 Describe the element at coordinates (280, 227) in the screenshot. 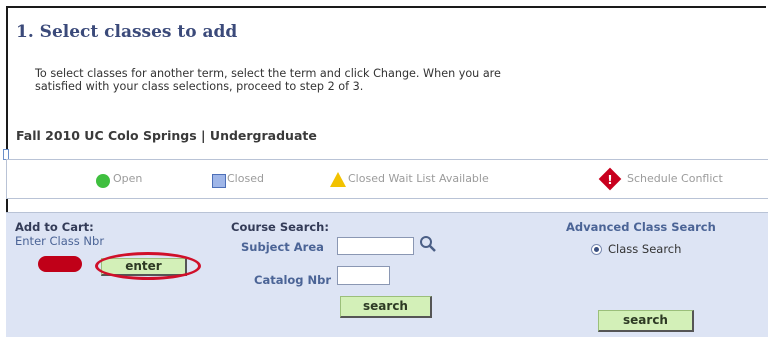

I see `course-search-title: Course Search:` at that location.